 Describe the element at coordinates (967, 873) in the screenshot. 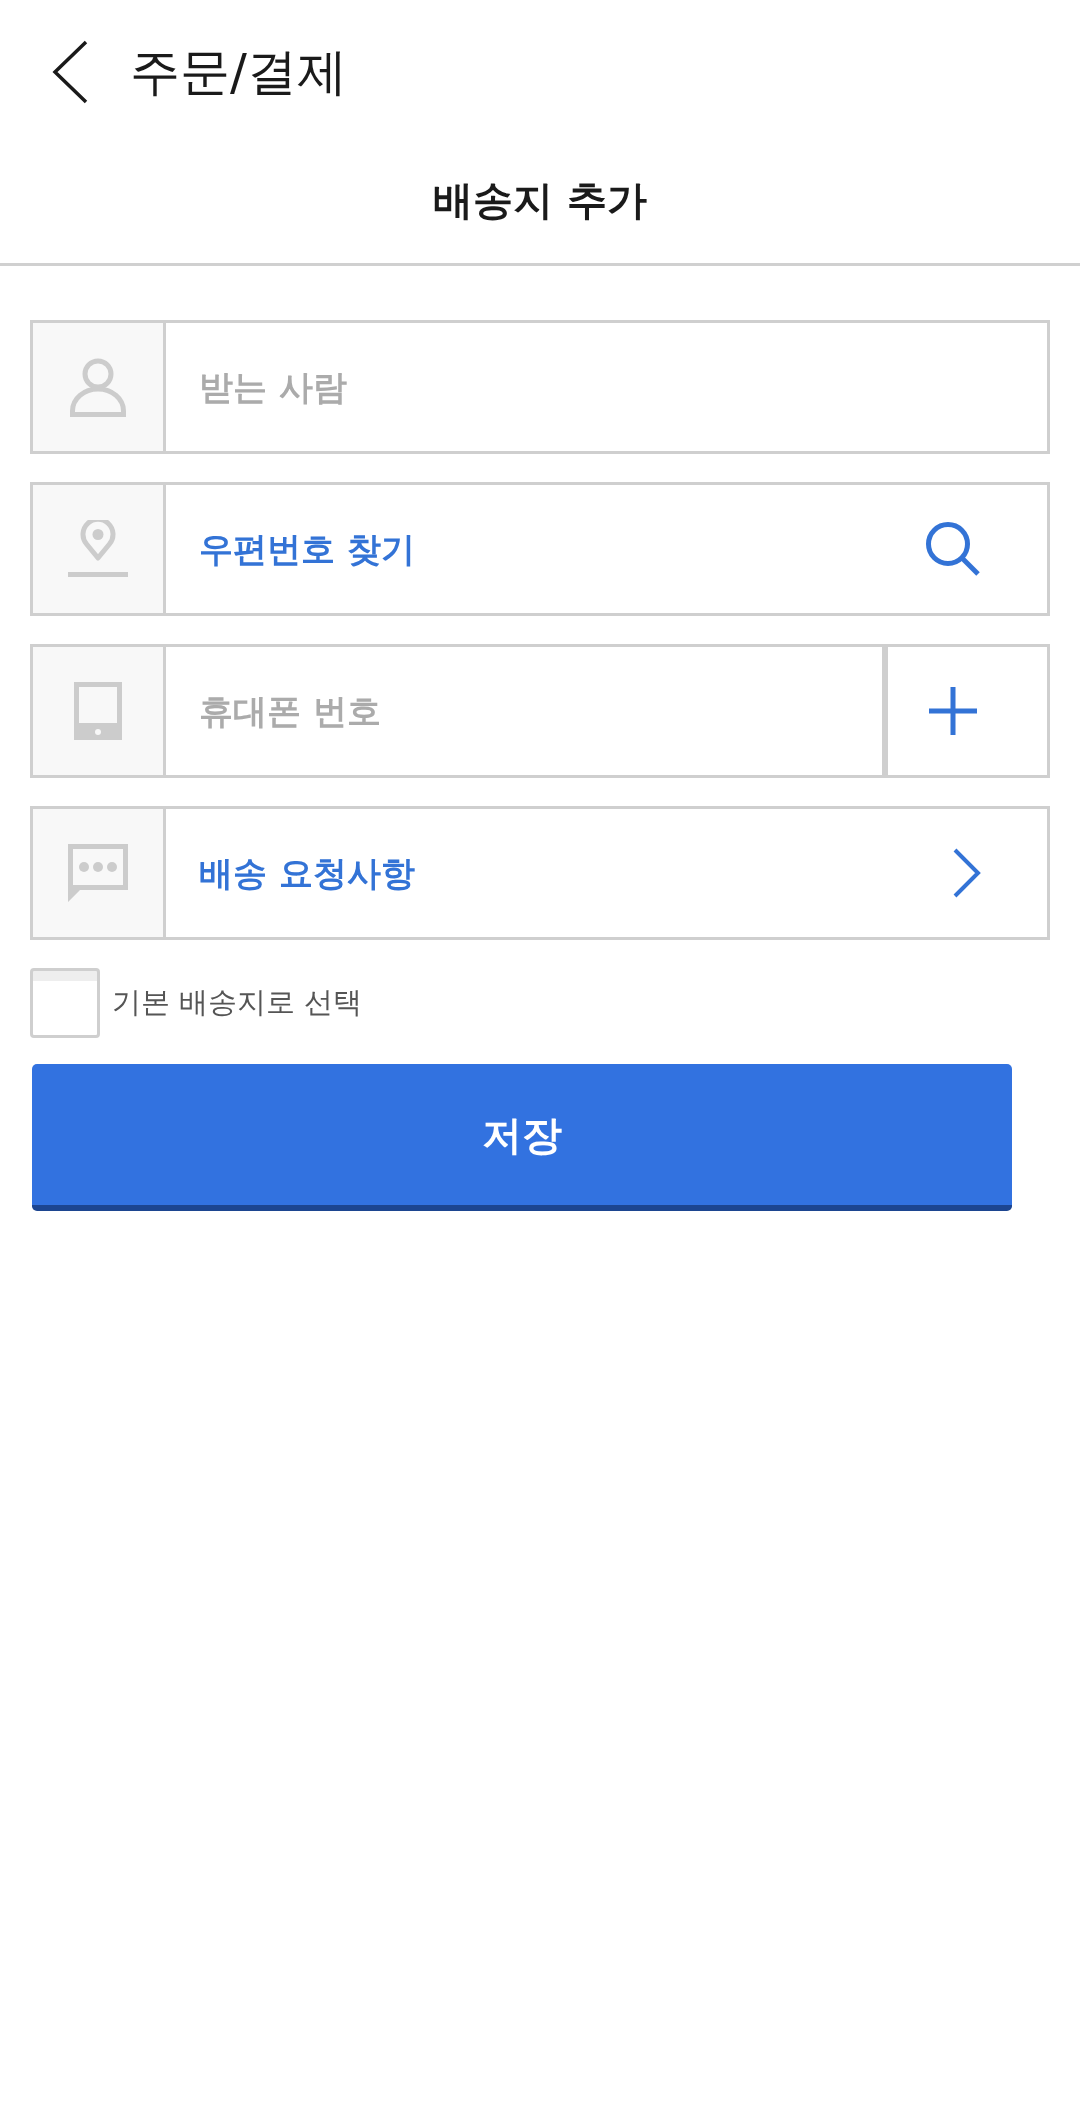

I see `chevron-right-icon` at that location.